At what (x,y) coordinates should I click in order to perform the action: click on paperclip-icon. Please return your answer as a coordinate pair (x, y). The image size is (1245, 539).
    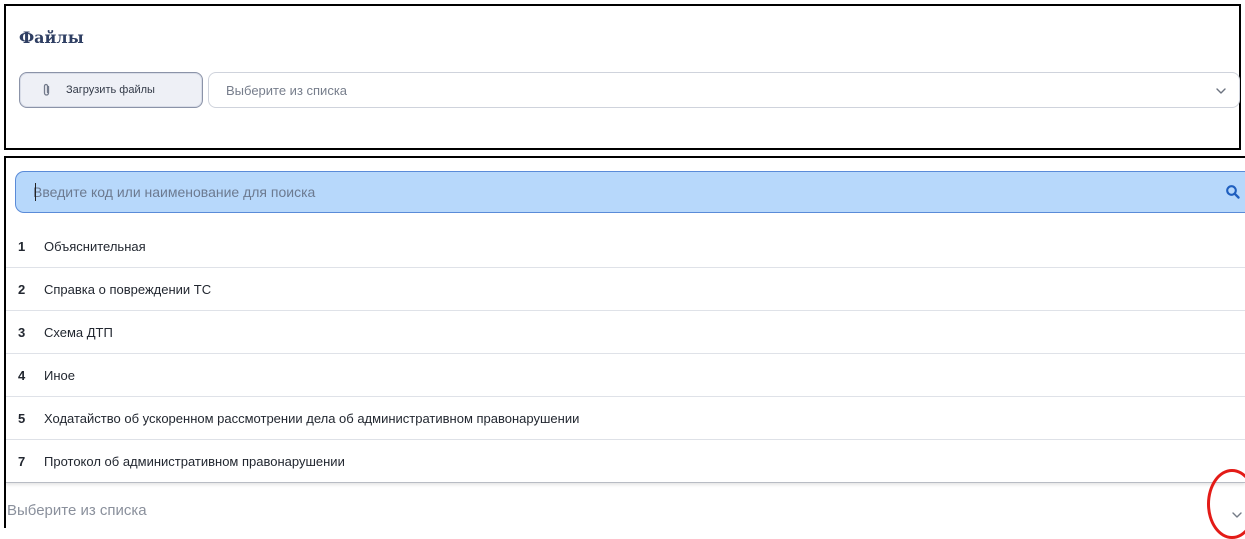
    Looking at the image, I should click on (46, 90).